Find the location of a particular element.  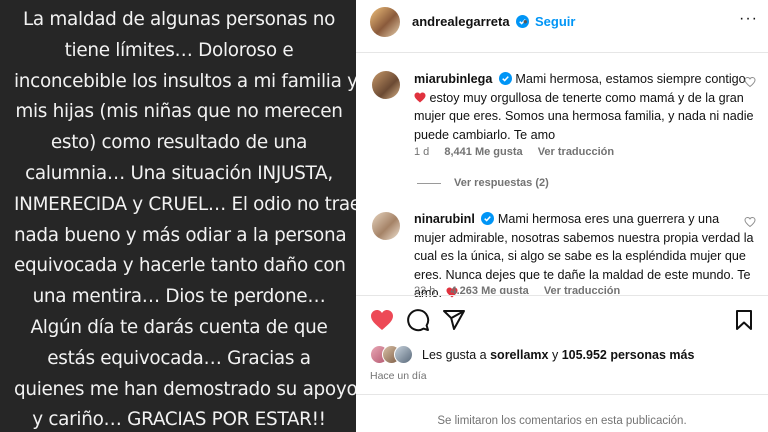

story-line: quienes me han demostrado su apoyo is located at coordinates (185, 389).